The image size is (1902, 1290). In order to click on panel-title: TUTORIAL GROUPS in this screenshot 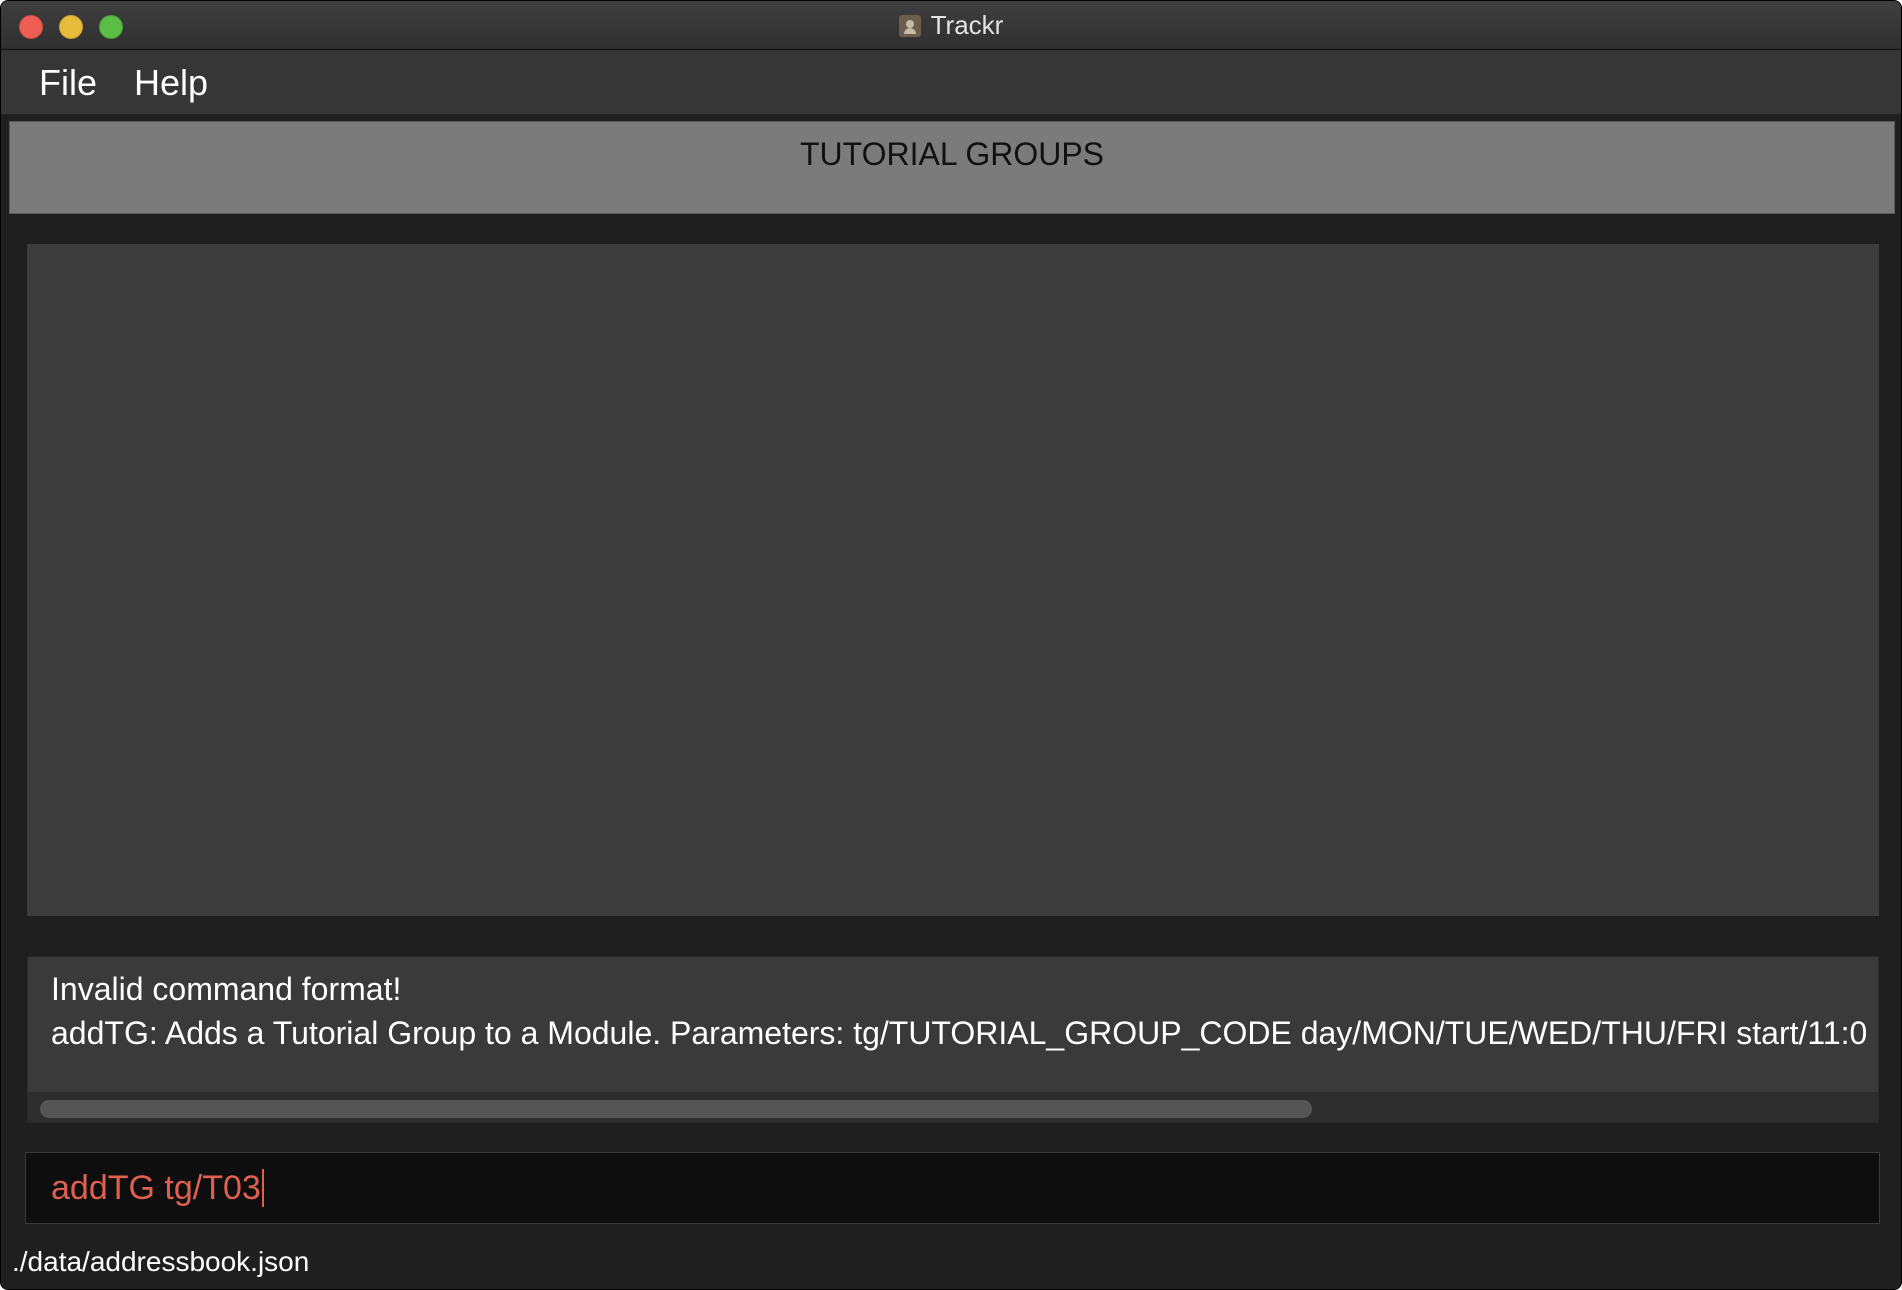, I will do `click(952, 154)`.